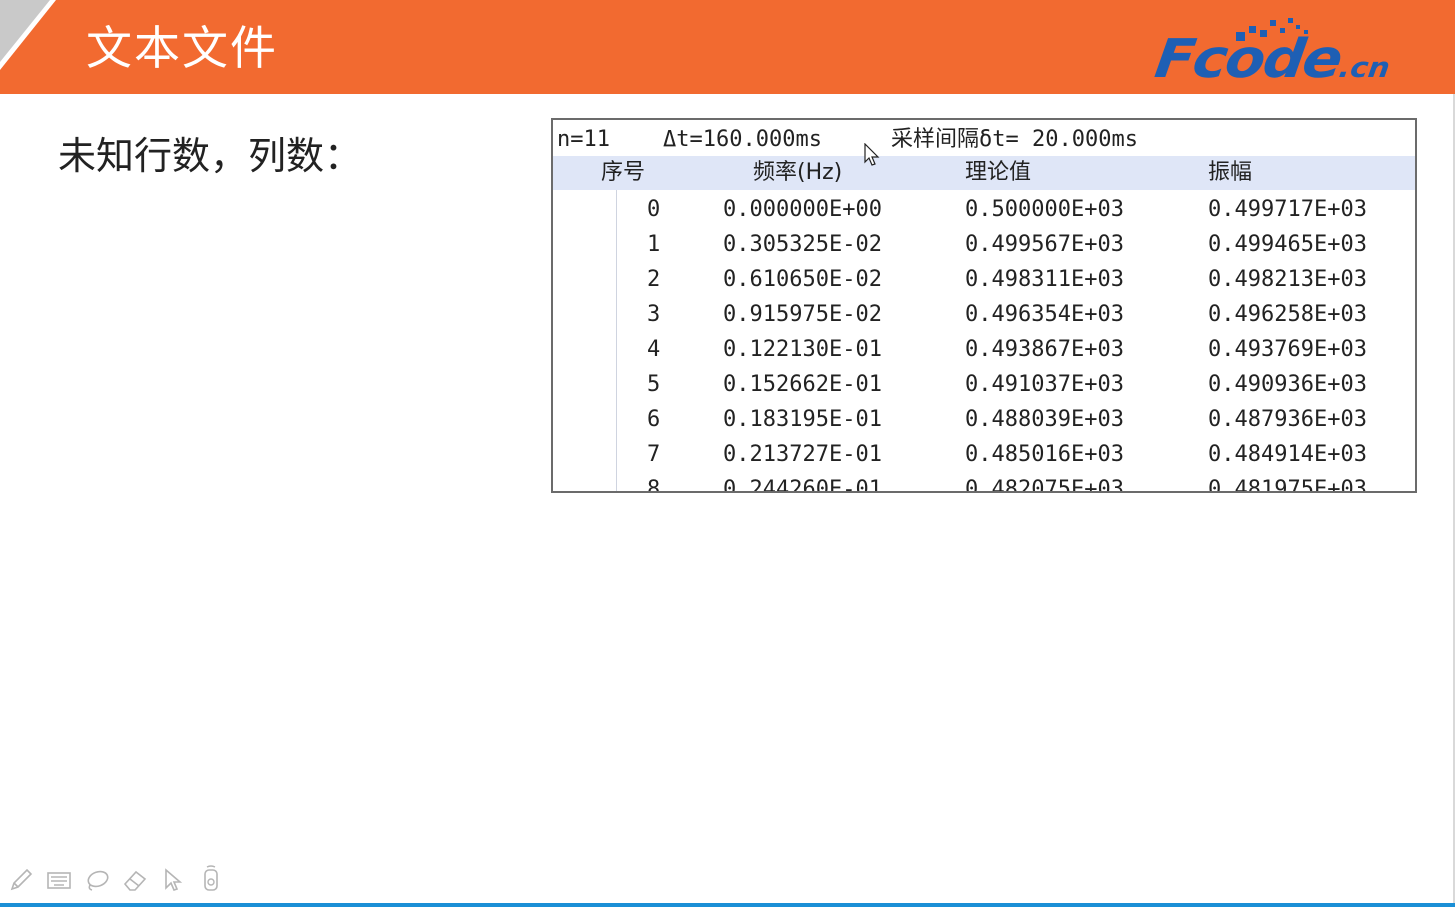 The height and width of the screenshot is (907, 1455). What do you see at coordinates (654, 314) in the screenshot?
I see `cell-index: 3` at bounding box center [654, 314].